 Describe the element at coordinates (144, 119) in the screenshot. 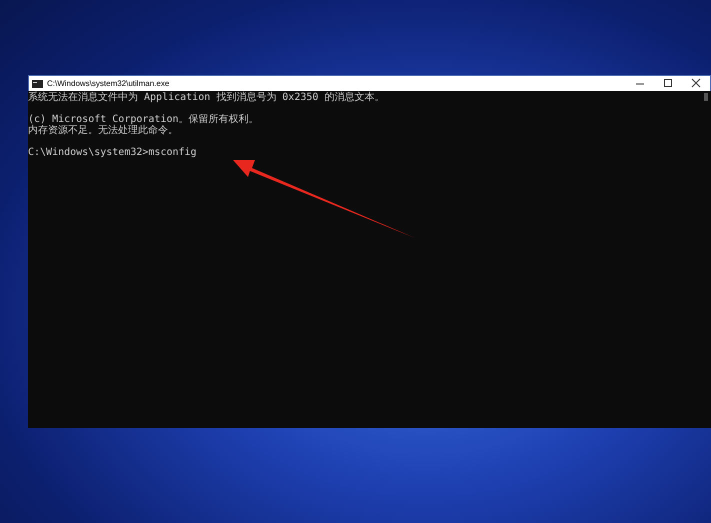

I see `console-line: (c) Microsoft Corporation。保留所有权利。` at that location.